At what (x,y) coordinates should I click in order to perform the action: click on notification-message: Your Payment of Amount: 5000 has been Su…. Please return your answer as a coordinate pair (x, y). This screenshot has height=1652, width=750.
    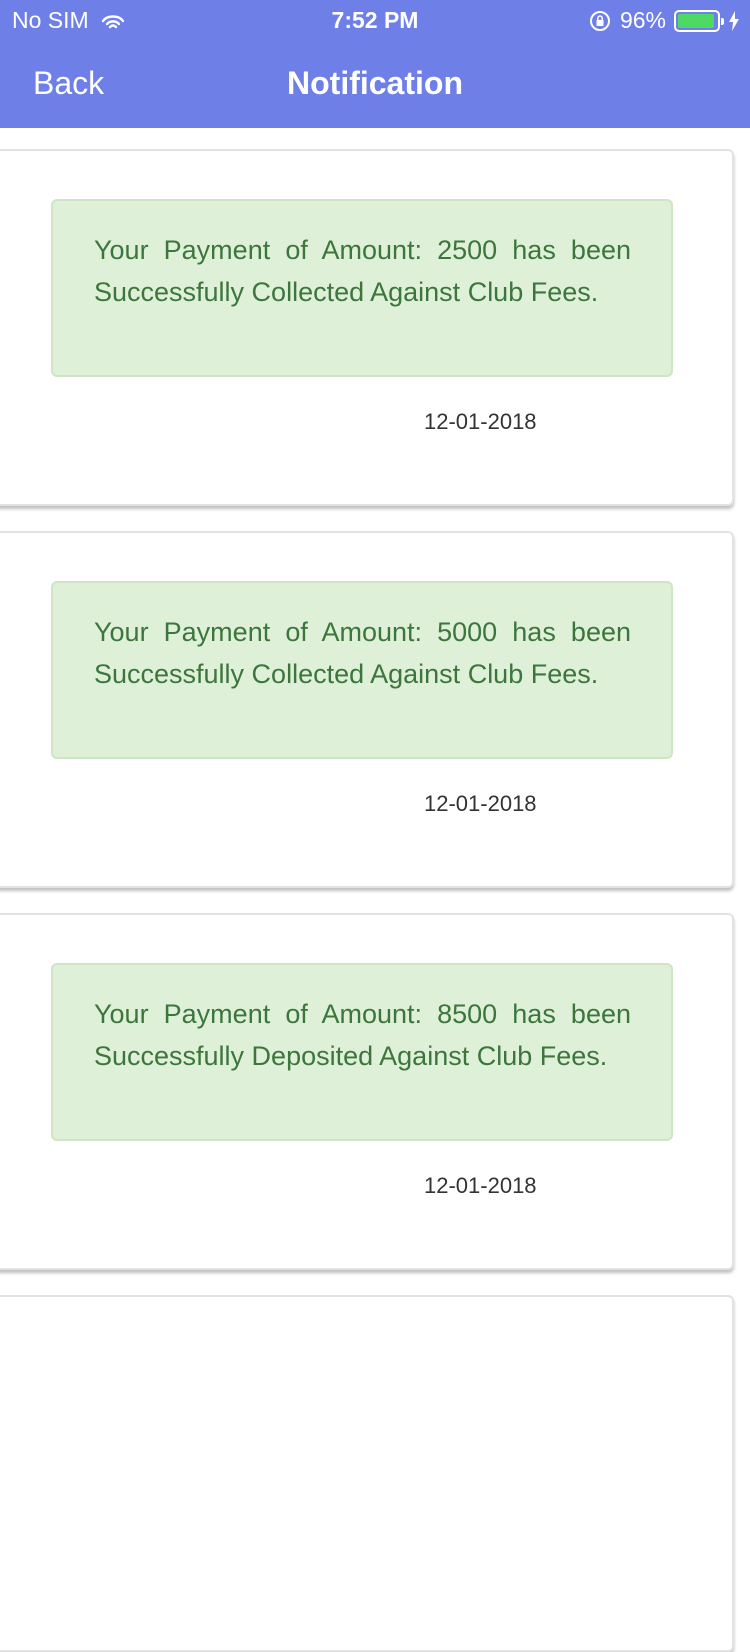
    Looking at the image, I should click on (362, 653).